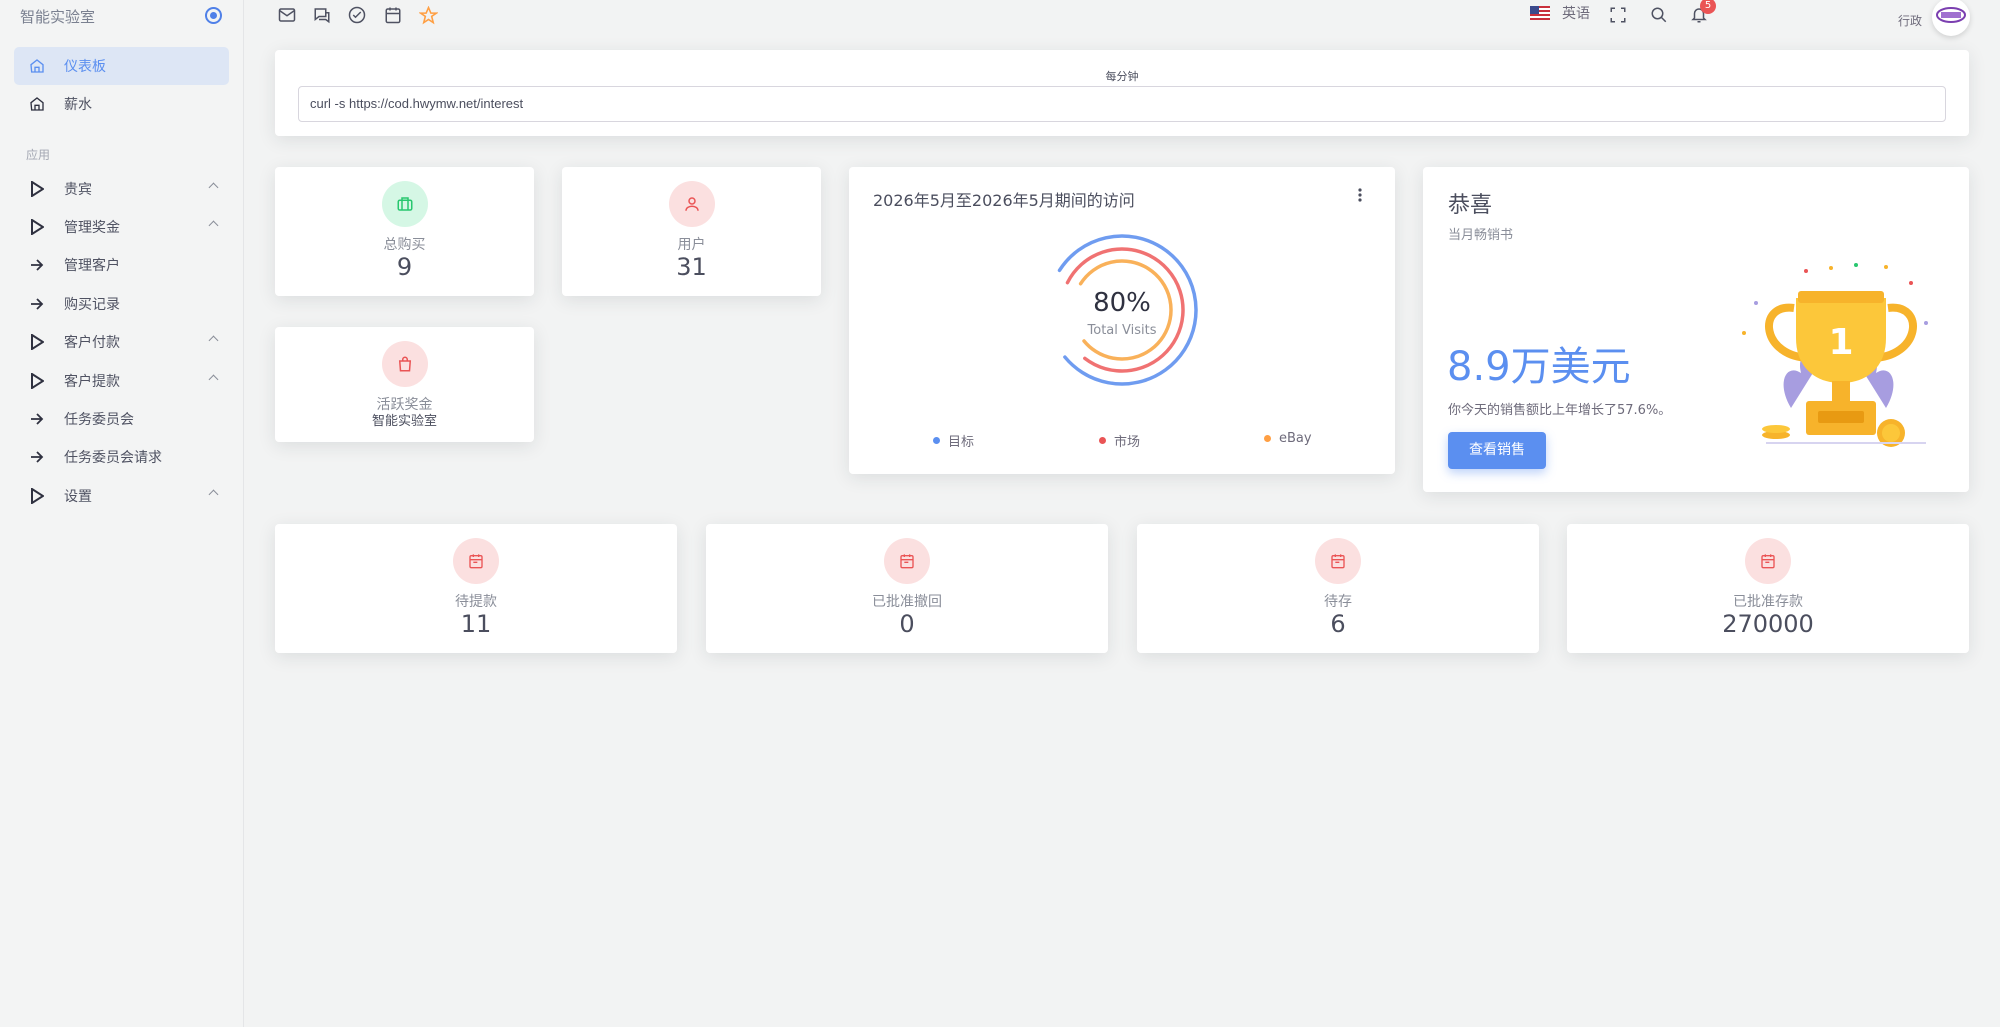 Image resolution: width=2000 pixels, height=1027 pixels. I want to click on stat-value: 270000, so click(1768, 624).